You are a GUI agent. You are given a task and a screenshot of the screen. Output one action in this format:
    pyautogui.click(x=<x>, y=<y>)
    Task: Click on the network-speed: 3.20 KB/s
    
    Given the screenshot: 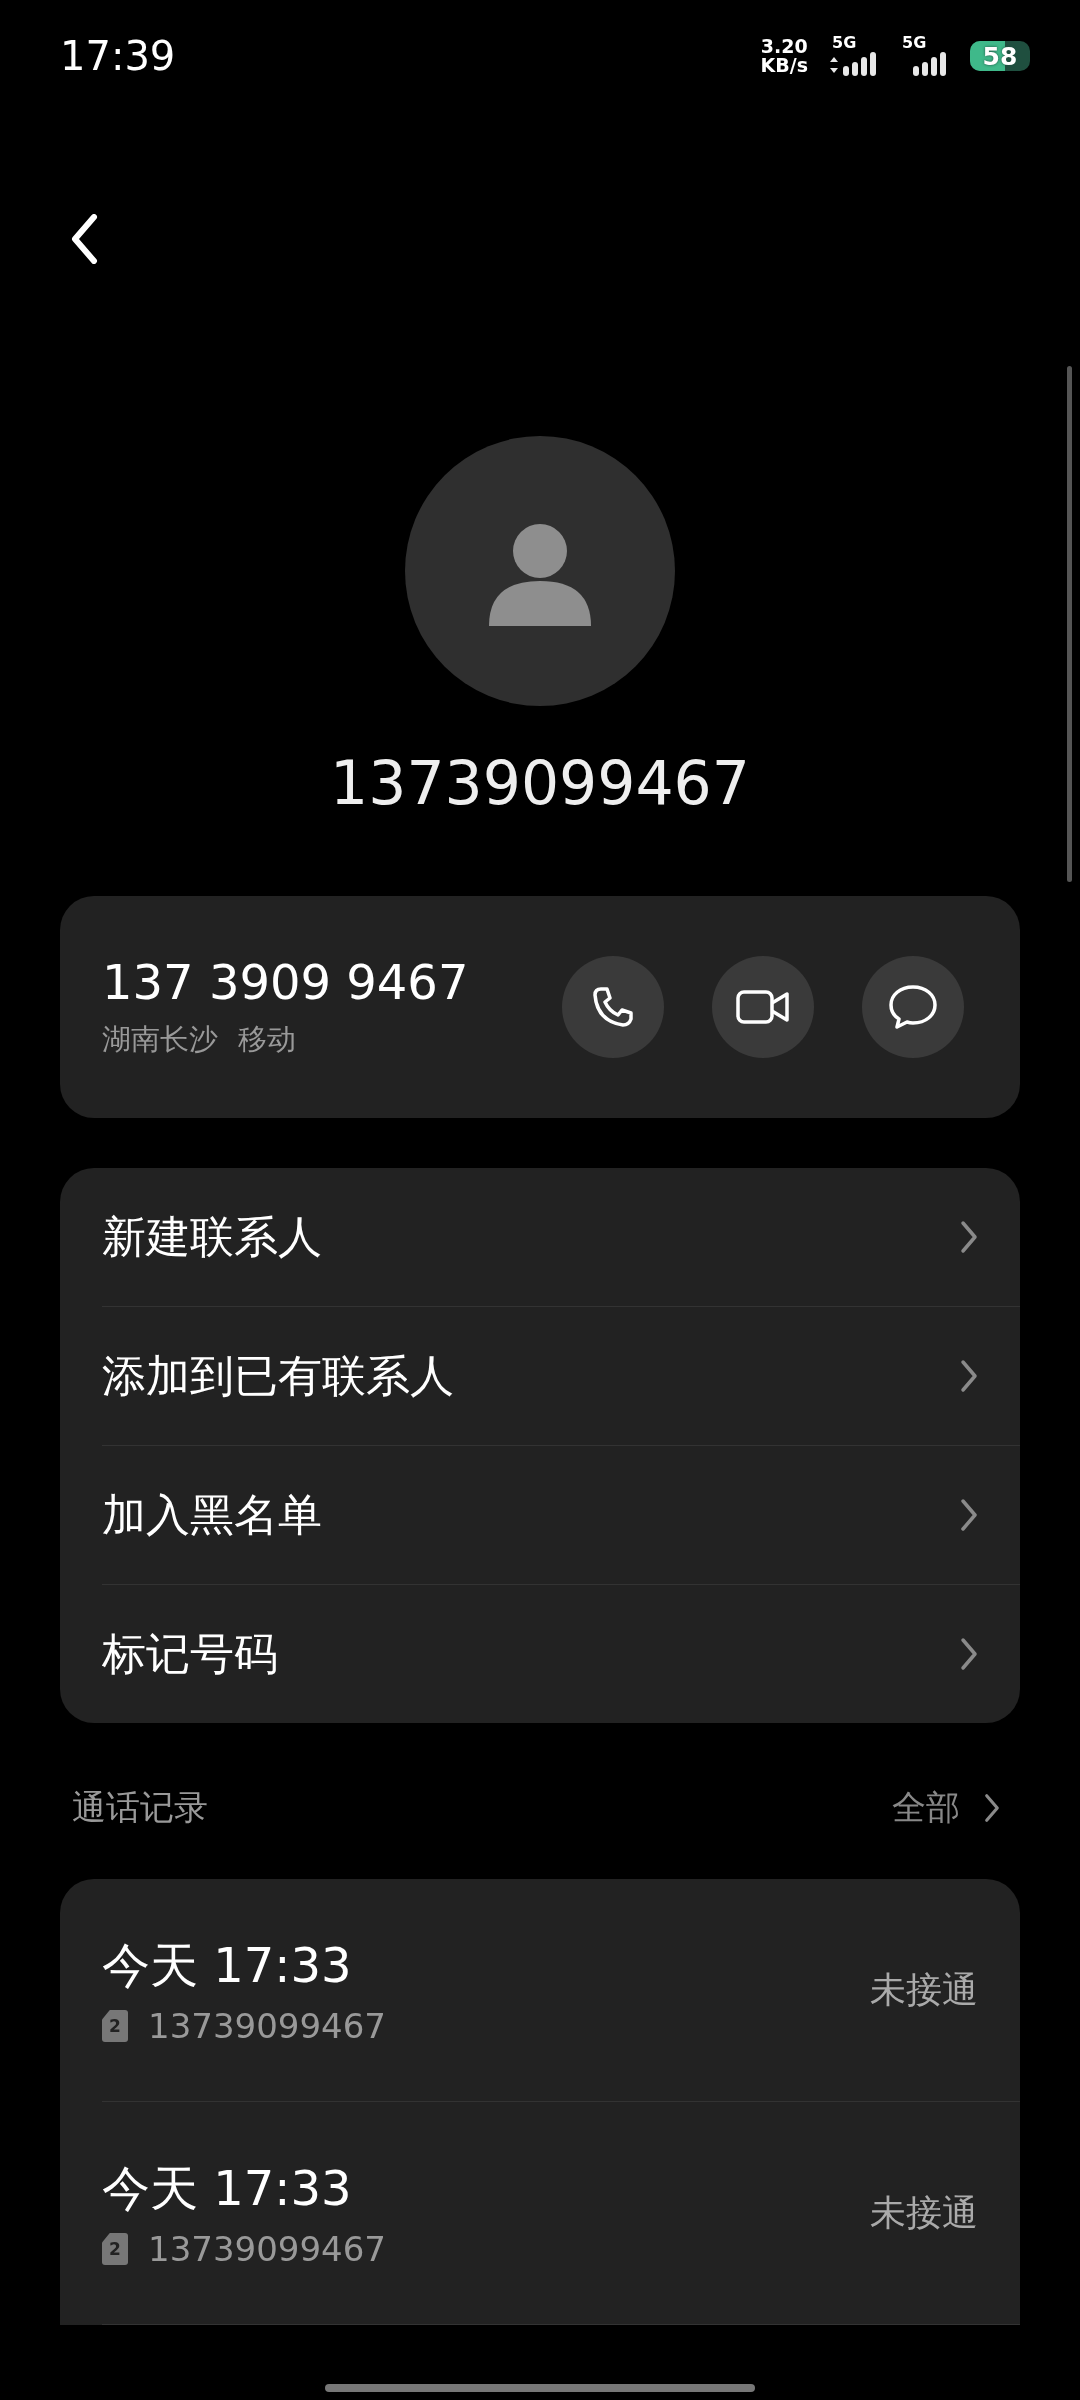 What is the action you would take?
    pyautogui.click(x=784, y=56)
    